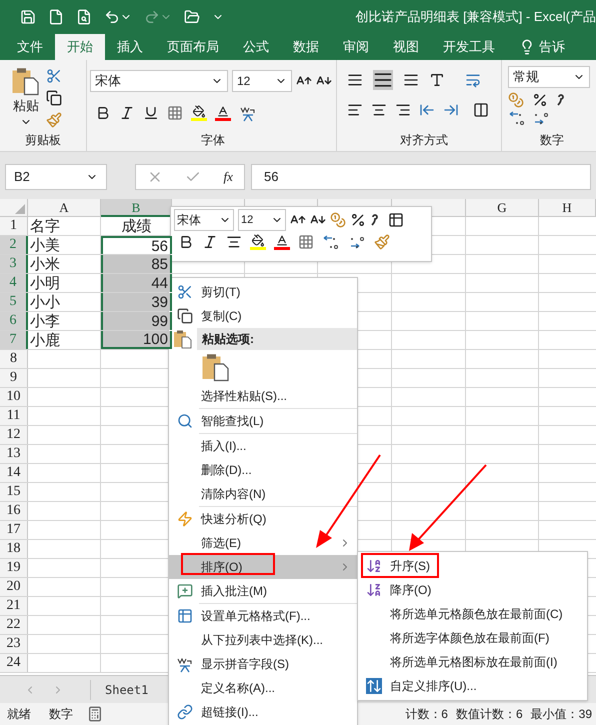 The width and height of the screenshot is (596, 725). What do you see at coordinates (151, 113) in the screenshot?
I see `underline-icon` at bounding box center [151, 113].